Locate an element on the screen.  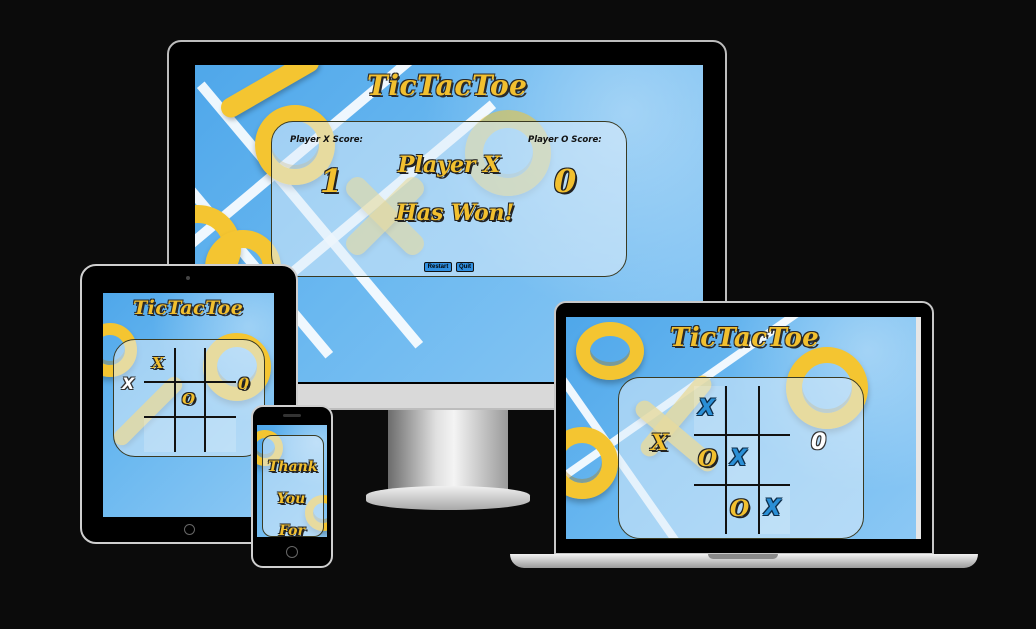
tablet-game-card: X 0 X O is located at coordinates (189, 398).